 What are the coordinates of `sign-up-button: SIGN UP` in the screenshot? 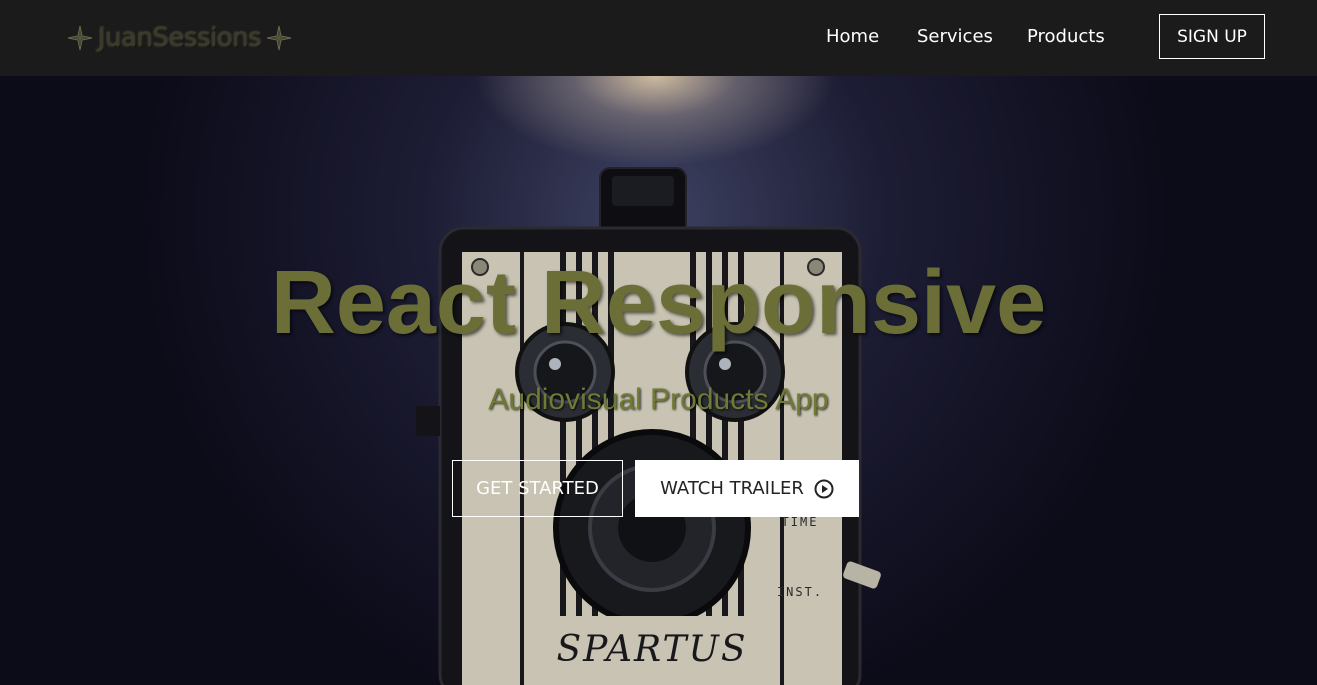 It's located at (1212, 36).